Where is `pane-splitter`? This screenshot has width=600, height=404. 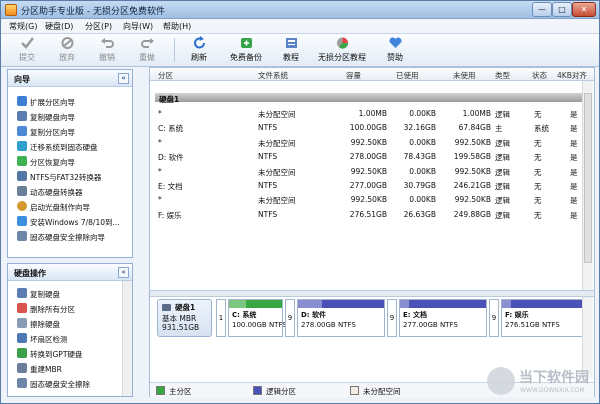 pane-splitter is located at coordinates (372, 293).